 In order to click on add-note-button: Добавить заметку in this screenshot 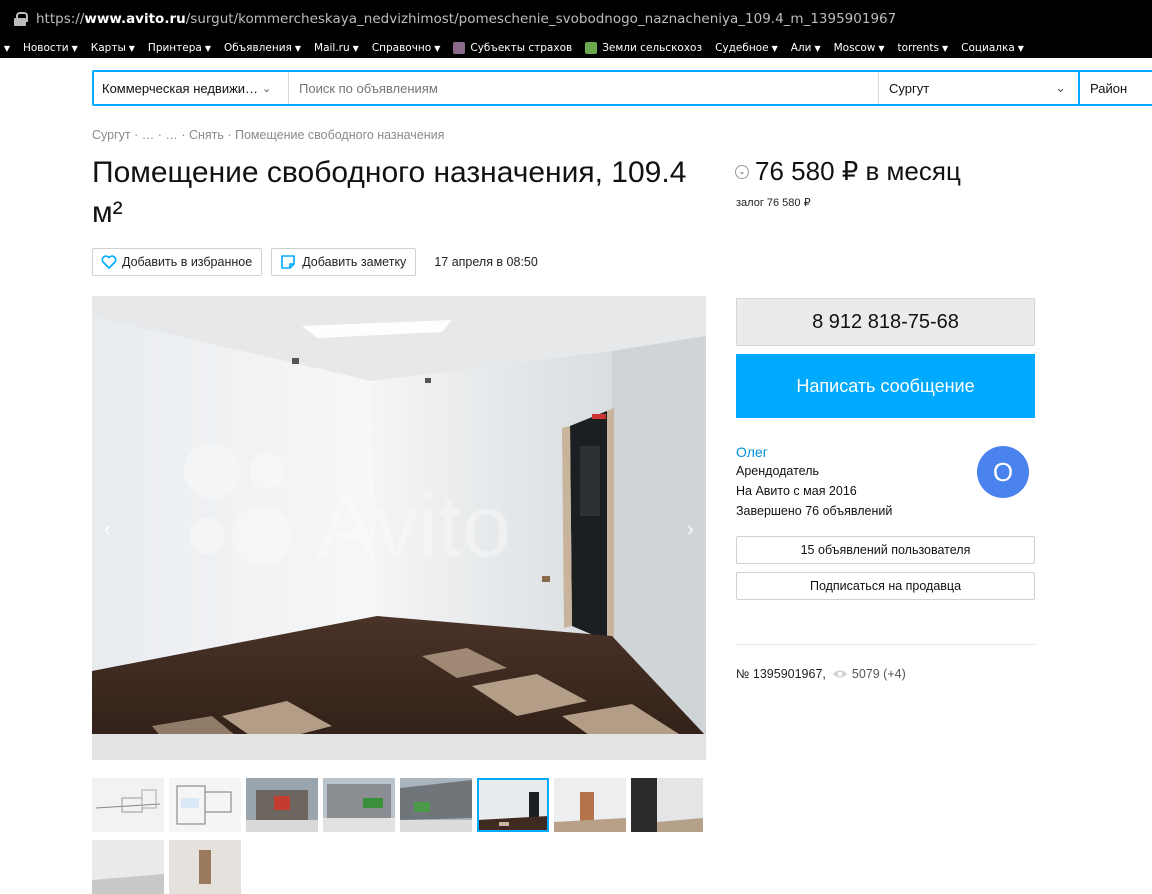, I will do `click(344, 262)`.